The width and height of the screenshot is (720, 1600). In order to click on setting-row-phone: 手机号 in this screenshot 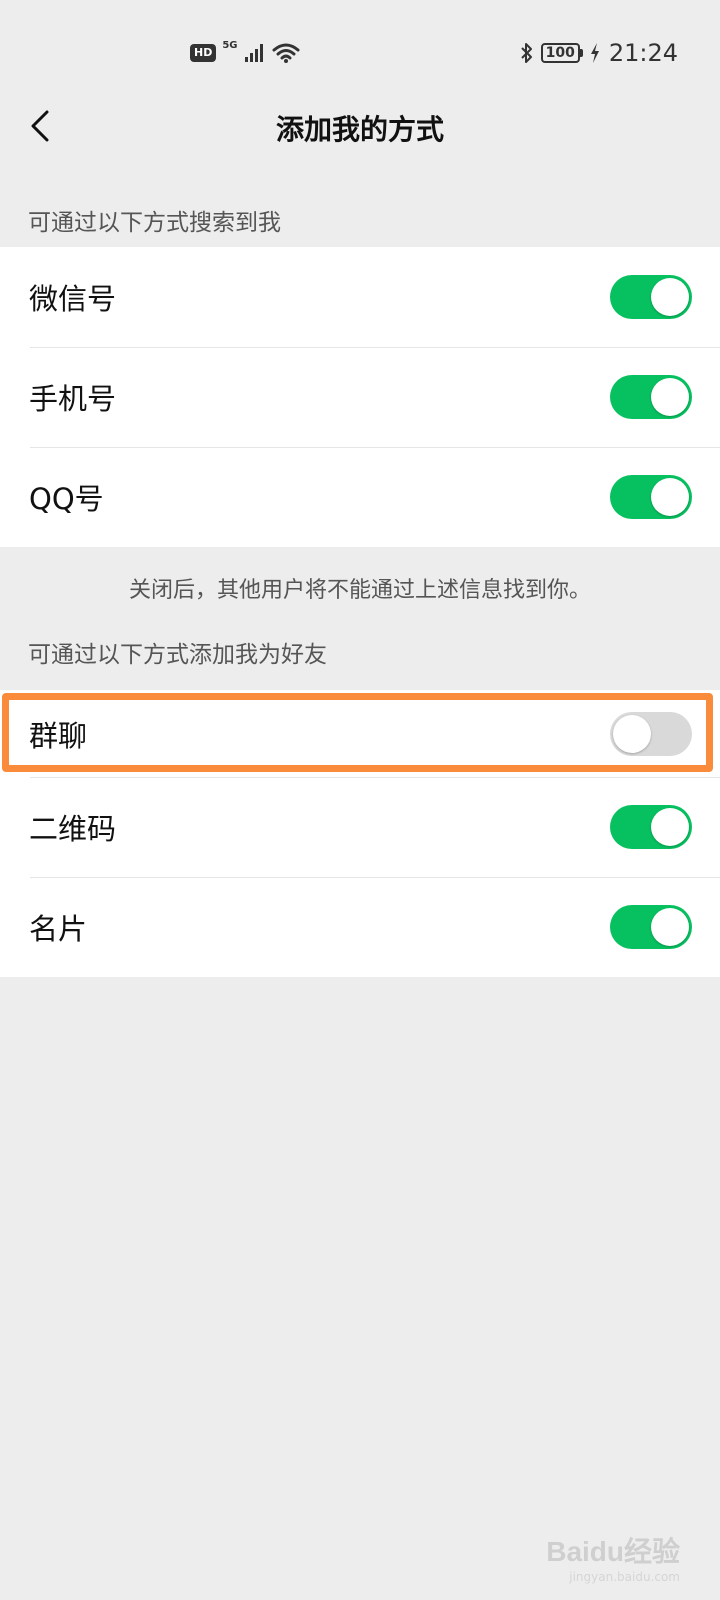, I will do `click(360, 397)`.